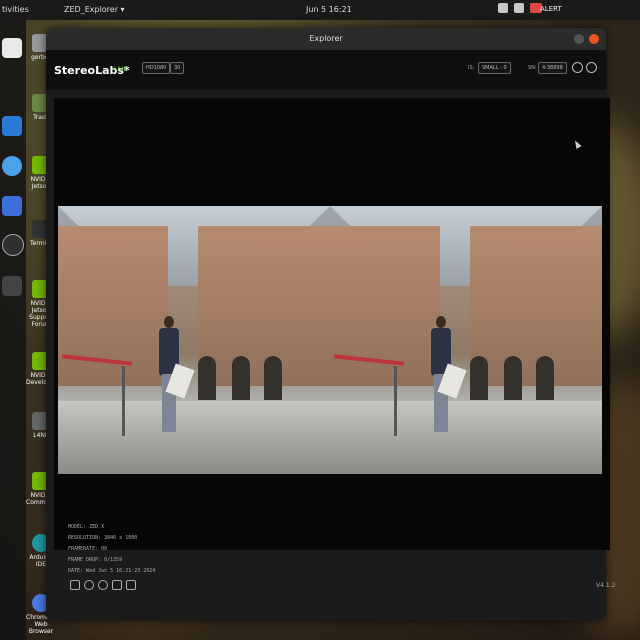 Image resolution: width=640 pixels, height=640 pixels. What do you see at coordinates (339, 586) in the screenshot?
I see `bottom-toolbar: V4.1.2` at bounding box center [339, 586].